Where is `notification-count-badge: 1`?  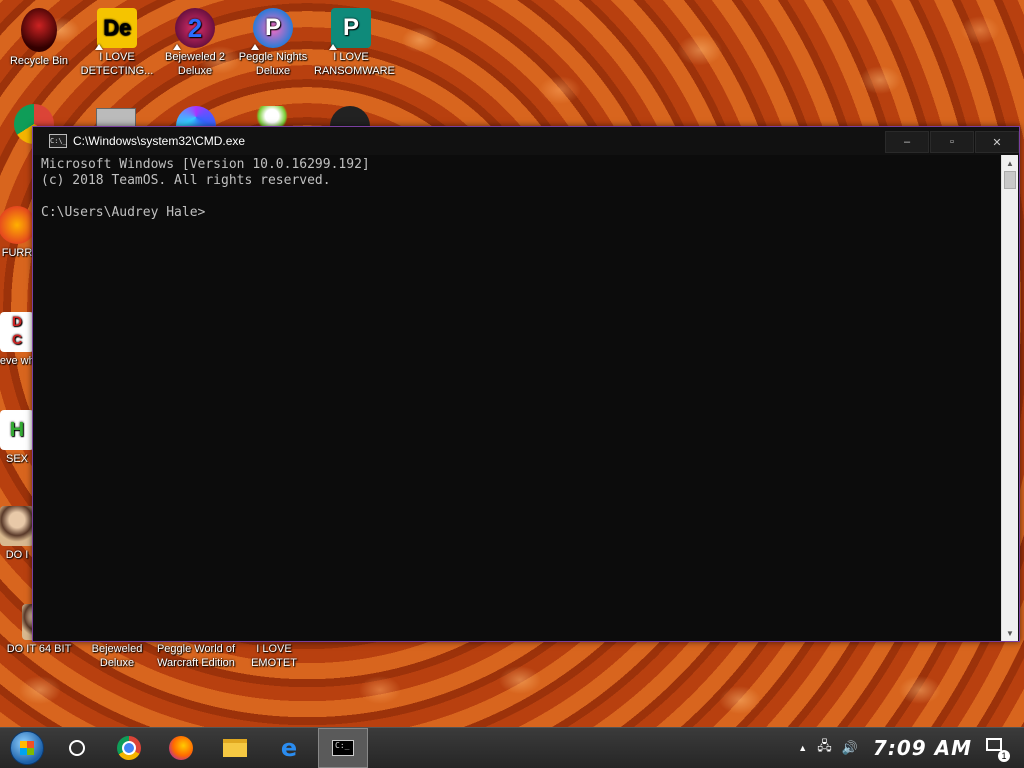 notification-count-badge: 1 is located at coordinates (1004, 756).